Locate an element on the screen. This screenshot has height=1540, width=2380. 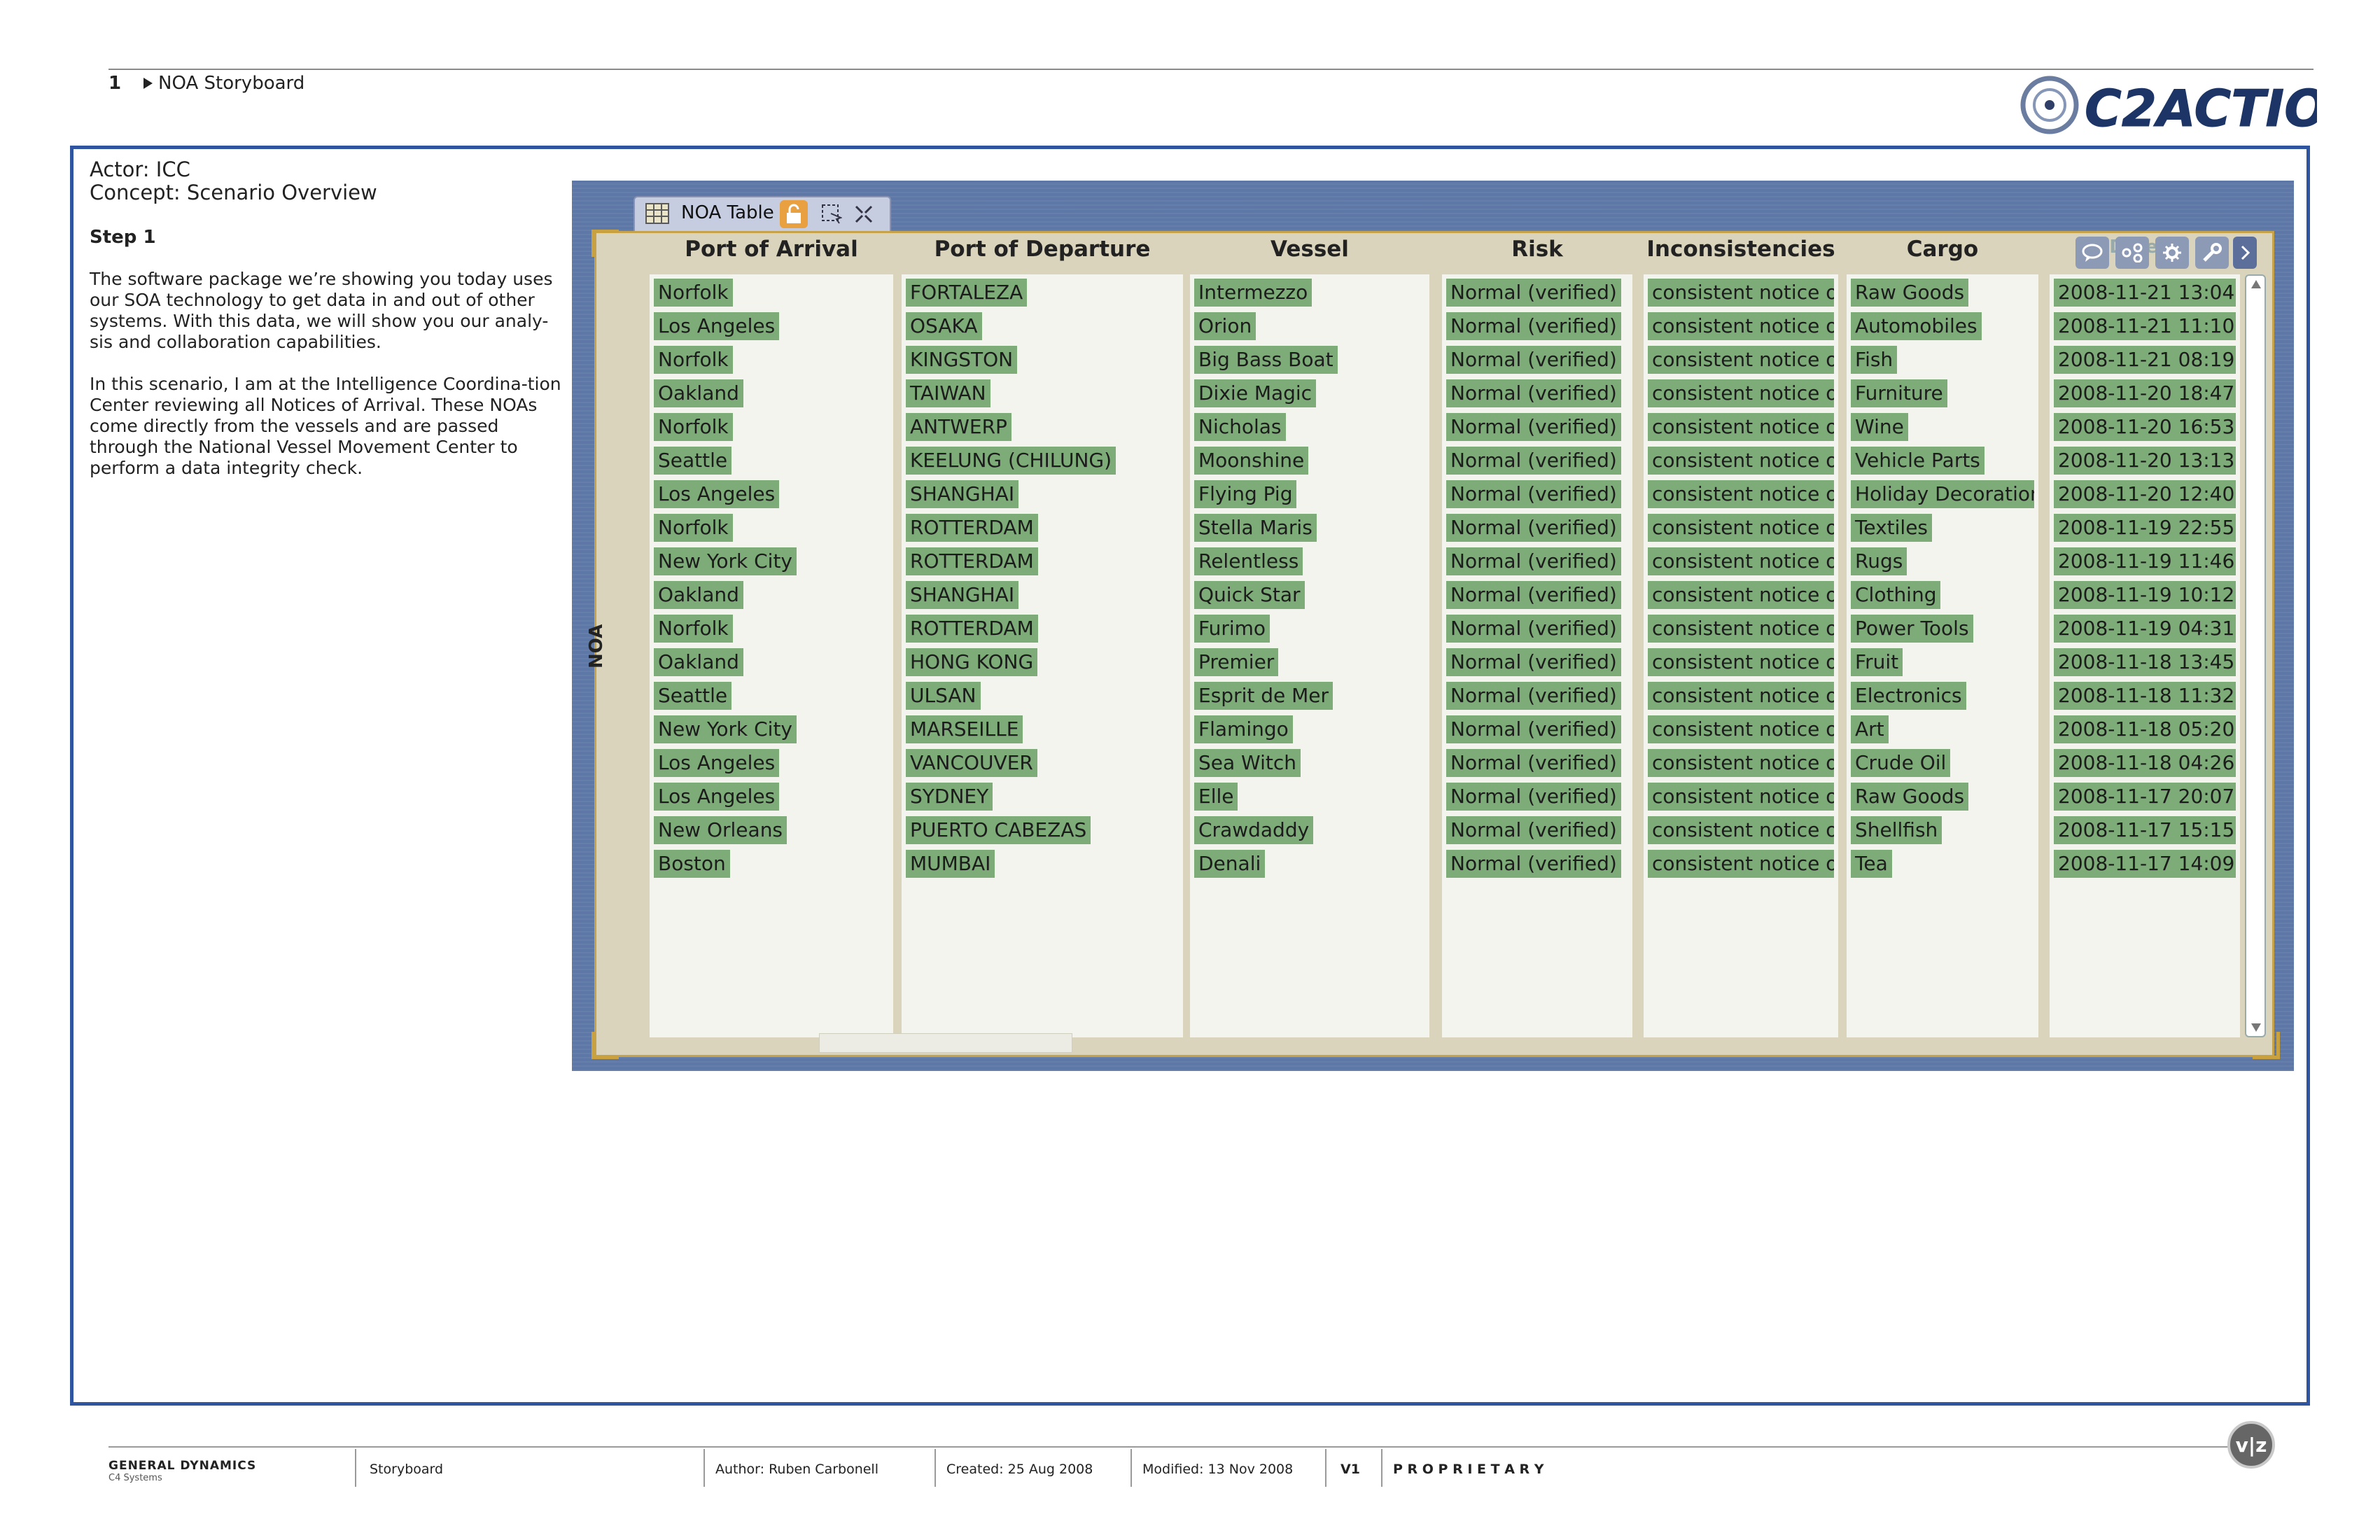
table-cell: 2008-11-17 15:15 is located at coordinates (2145, 830).